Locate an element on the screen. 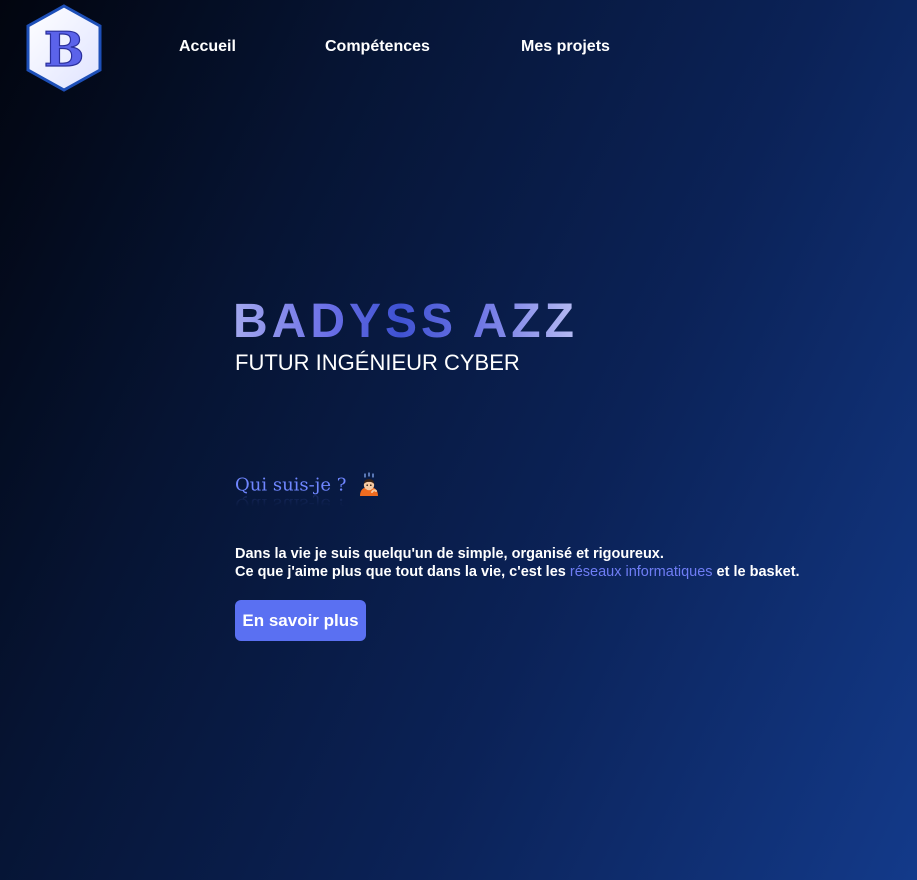 The height and width of the screenshot is (880, 917). site-logo: B is located at coordinates (64, 48).